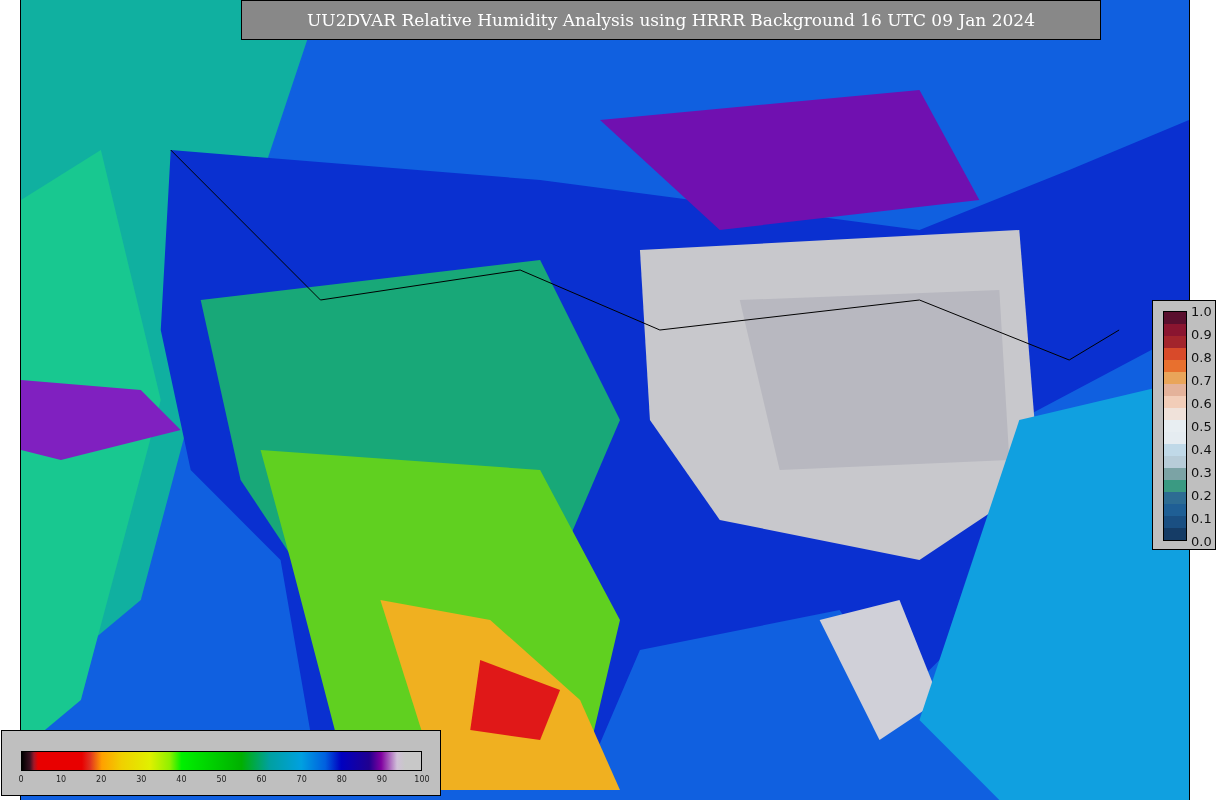  Describe the element at coordinates (221, 779) in the screenshot. I see `tick-label: 50` at that location.